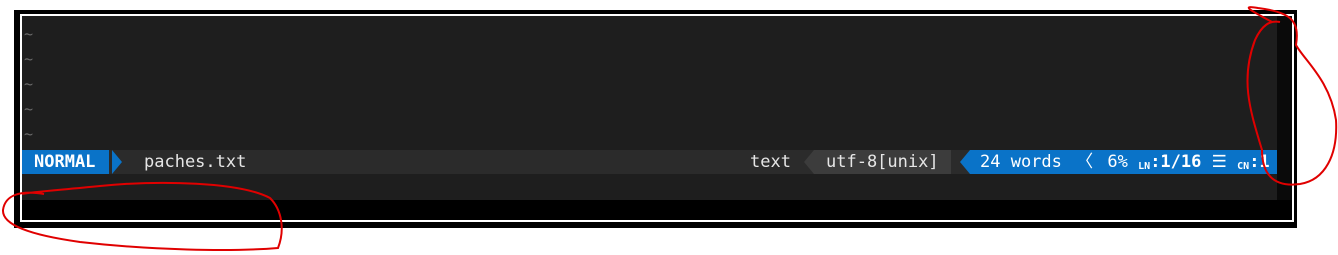  What do you see at coordinates (1176, 162) in the screenshot?
I see `line-position: :1/16` at bounding box center [1176, 162].